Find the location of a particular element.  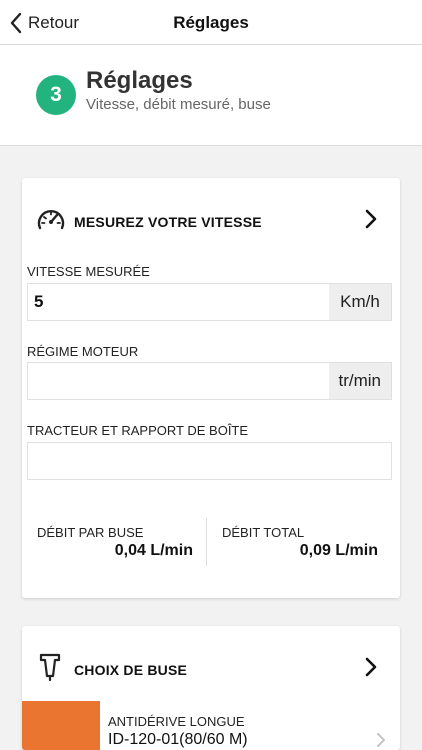

step-title: Réglages is located at coordinates (139, 80).